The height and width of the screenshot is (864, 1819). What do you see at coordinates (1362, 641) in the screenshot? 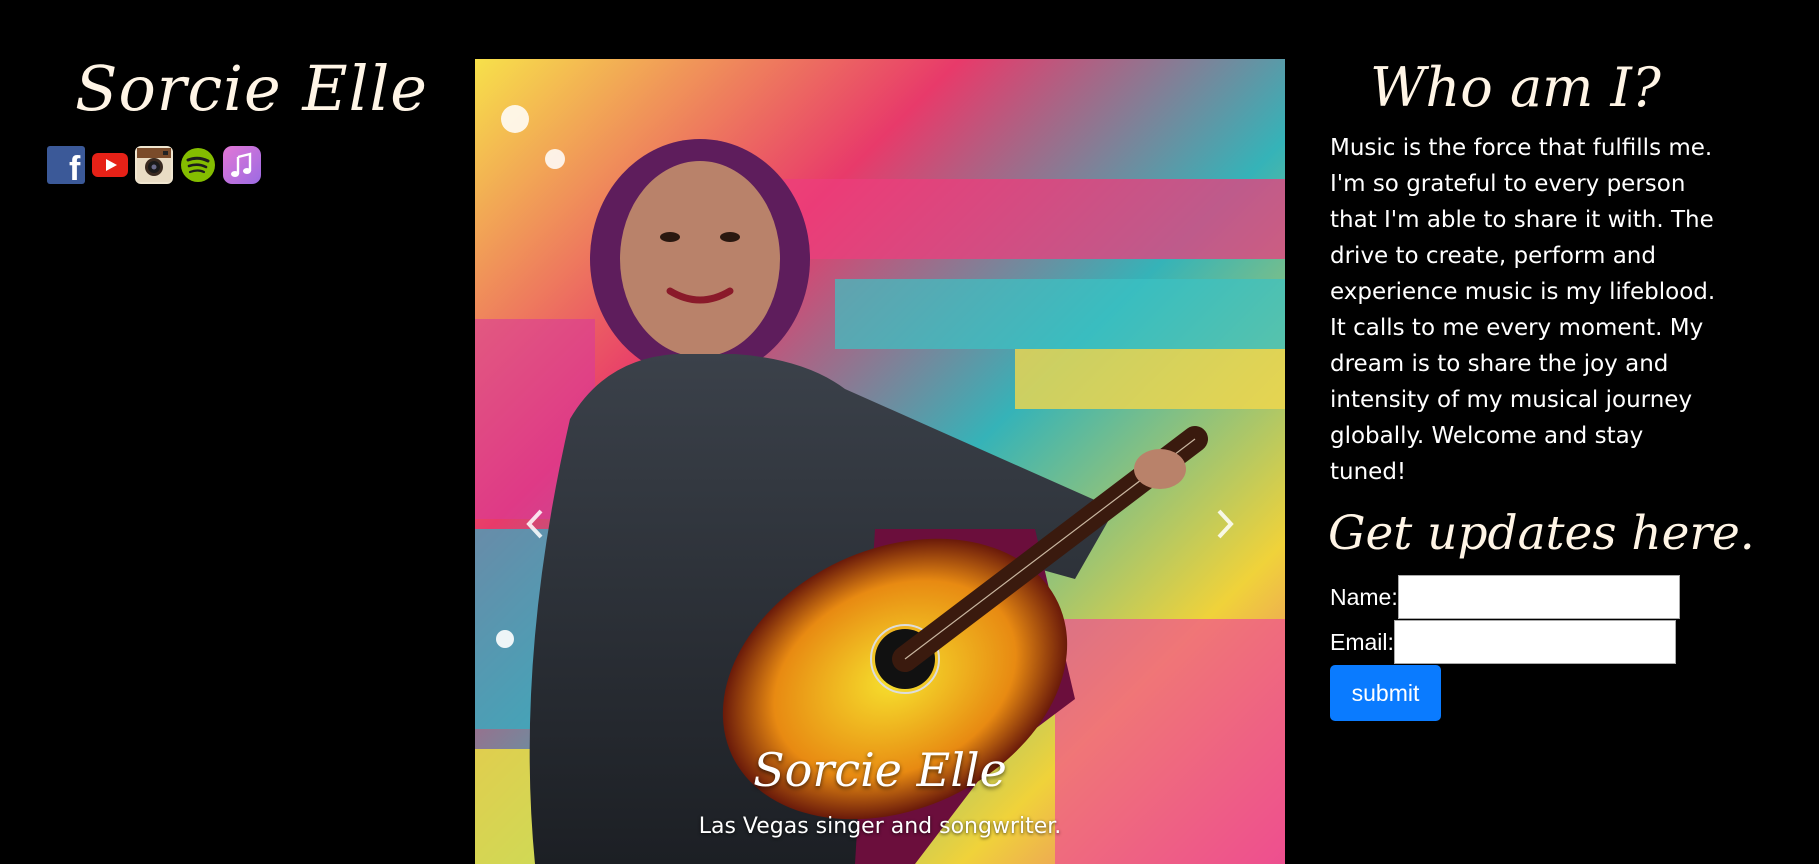
I see `email-label: Email:` at bounding box center [1362, 641].